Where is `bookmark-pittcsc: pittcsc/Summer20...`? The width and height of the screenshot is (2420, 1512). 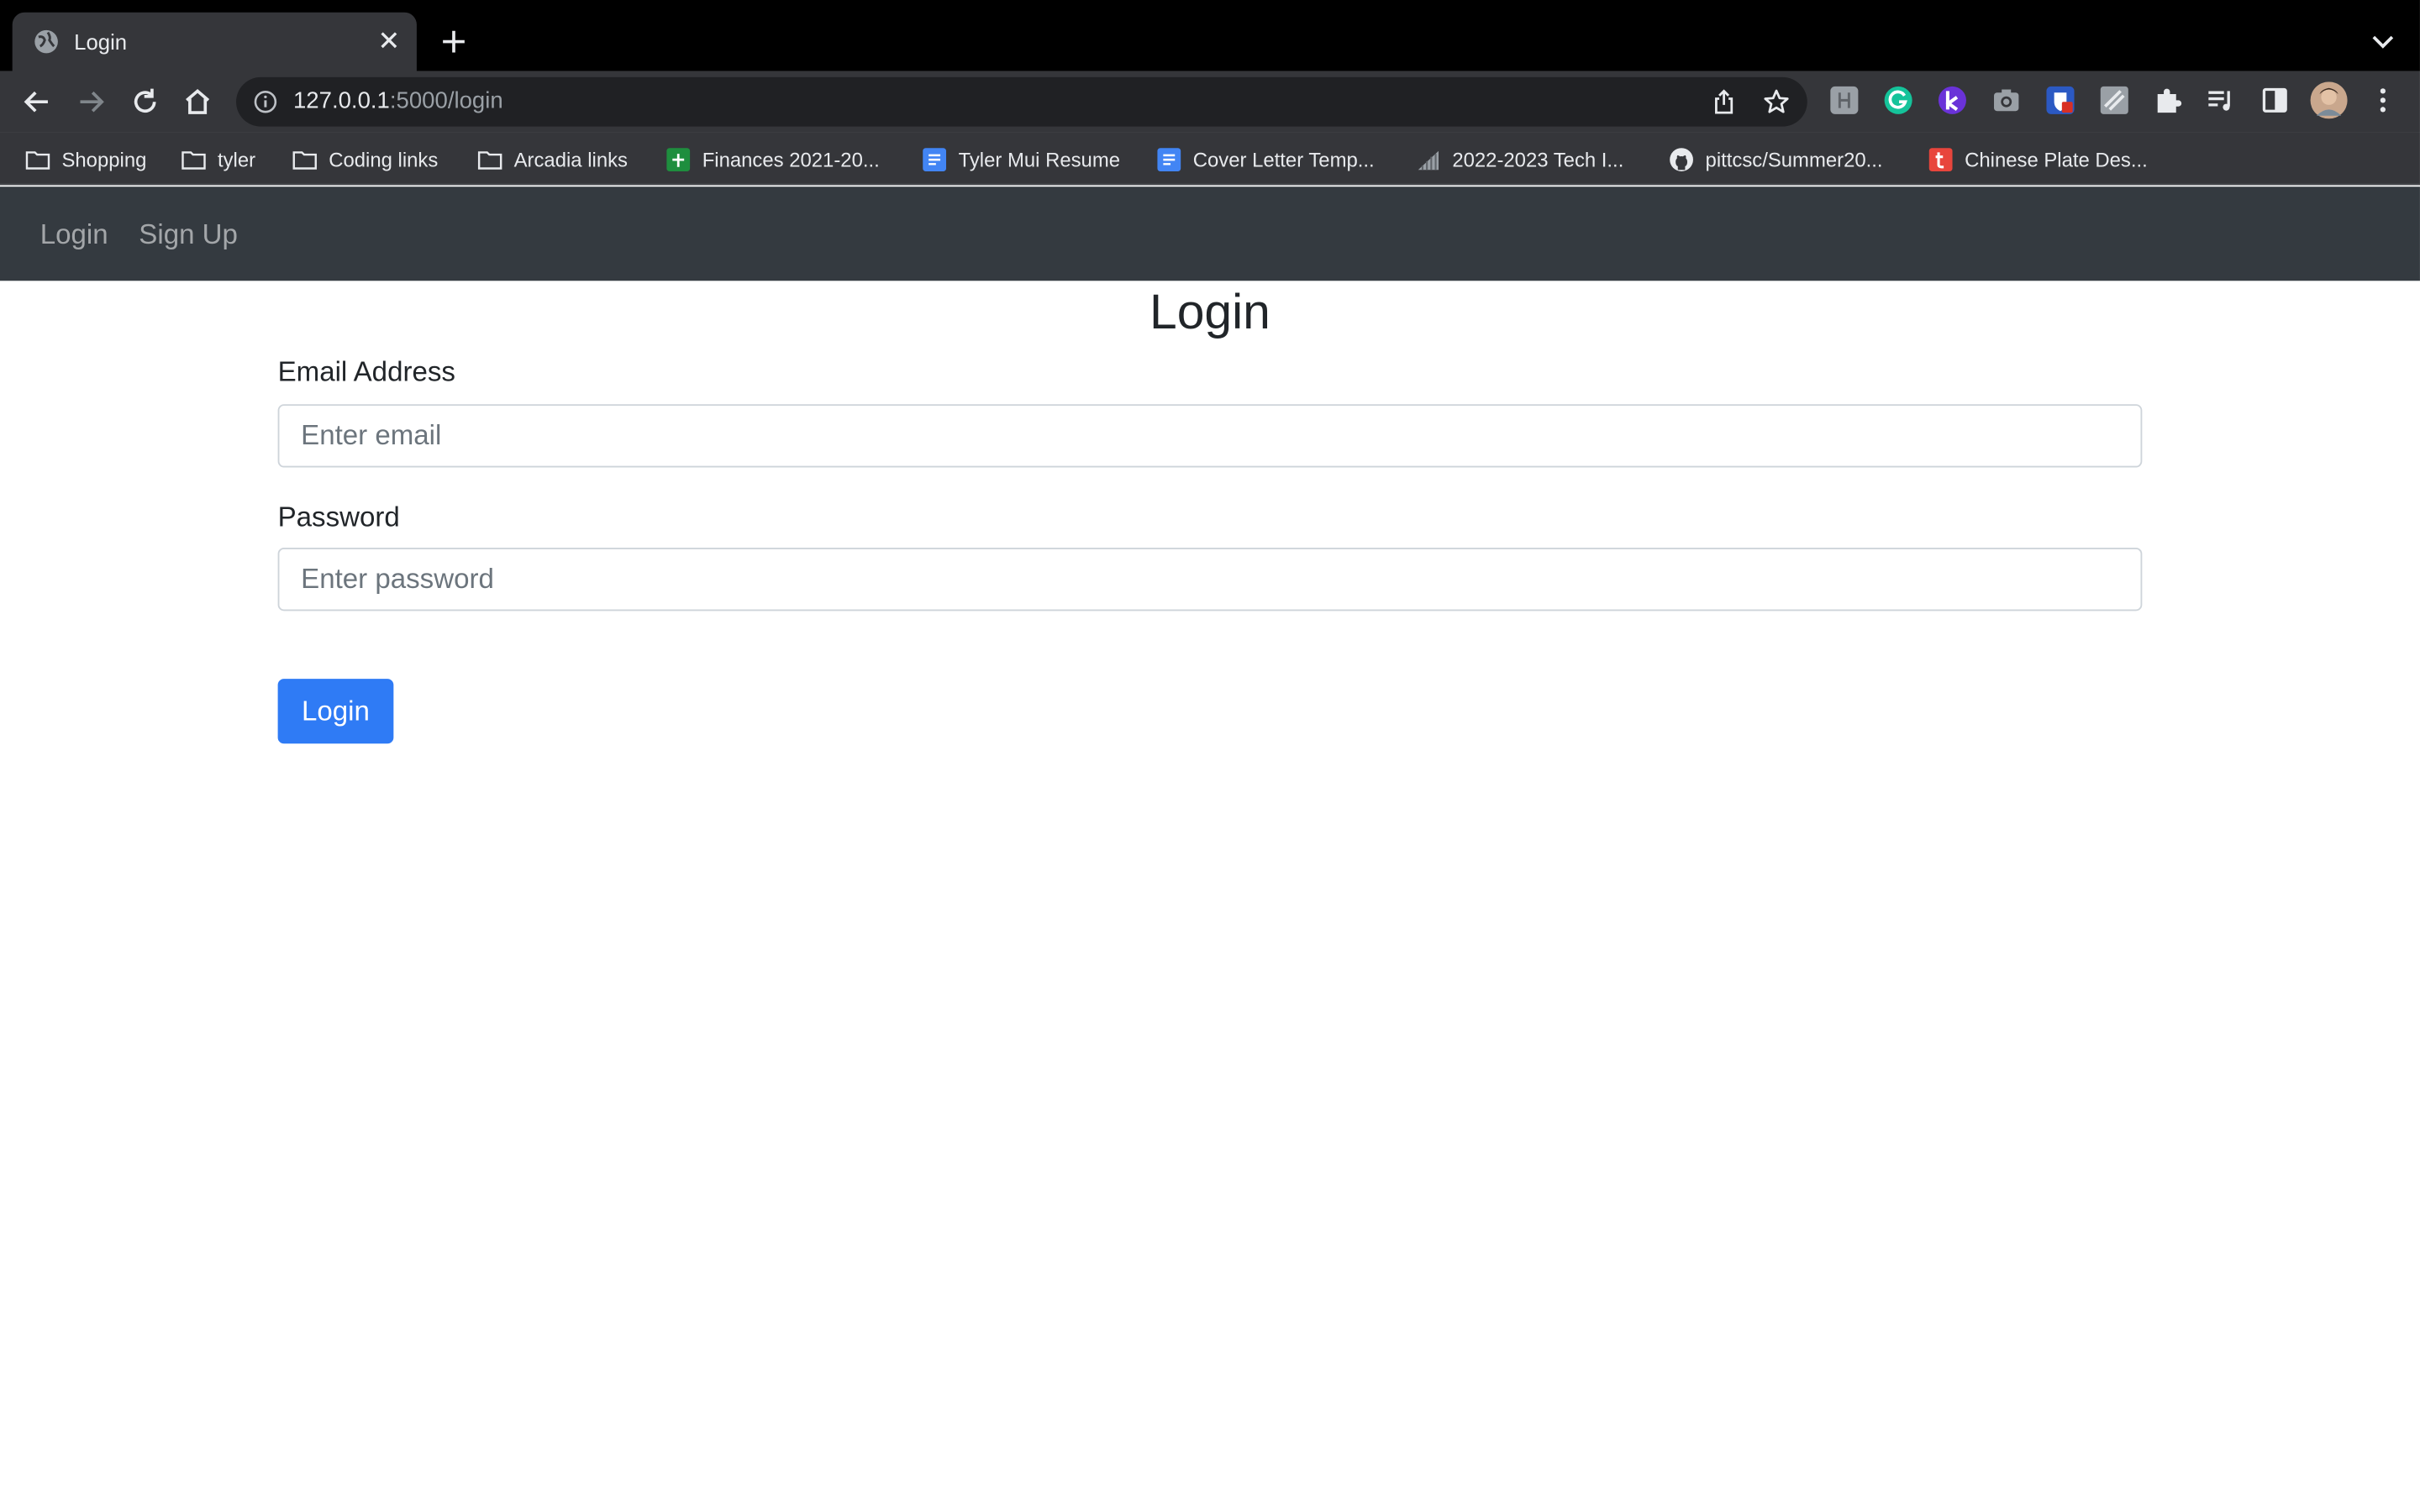 bookmark-pittcsc: pittcsc/Summer20... is located at coordinates (1775, 159).